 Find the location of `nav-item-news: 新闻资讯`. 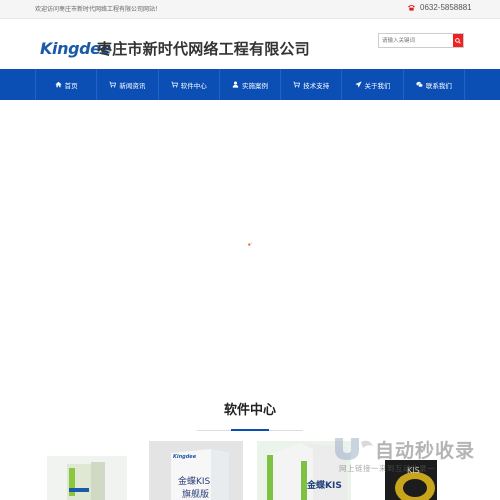

nav-item-news: 新闻资讯 is located at coordinates (128, 84).